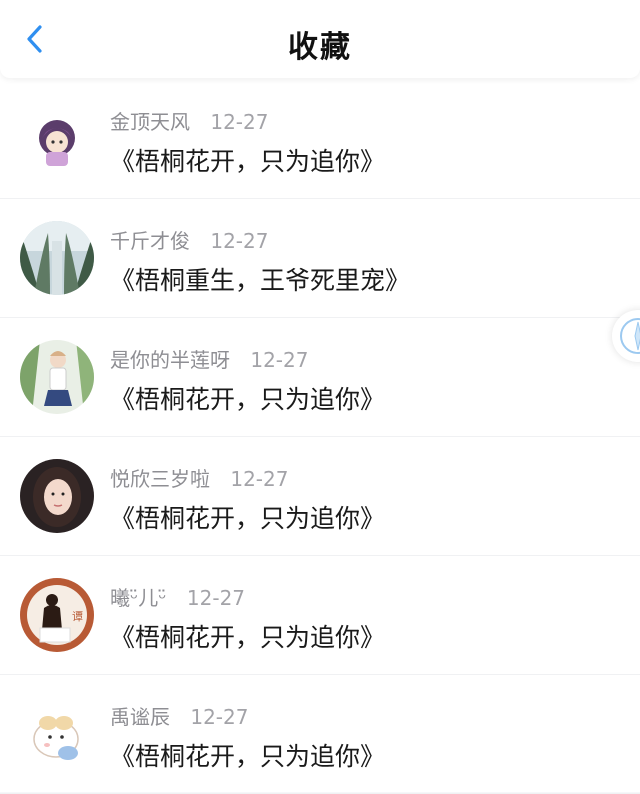  I want to click on compass-icon, so click(630, 336).